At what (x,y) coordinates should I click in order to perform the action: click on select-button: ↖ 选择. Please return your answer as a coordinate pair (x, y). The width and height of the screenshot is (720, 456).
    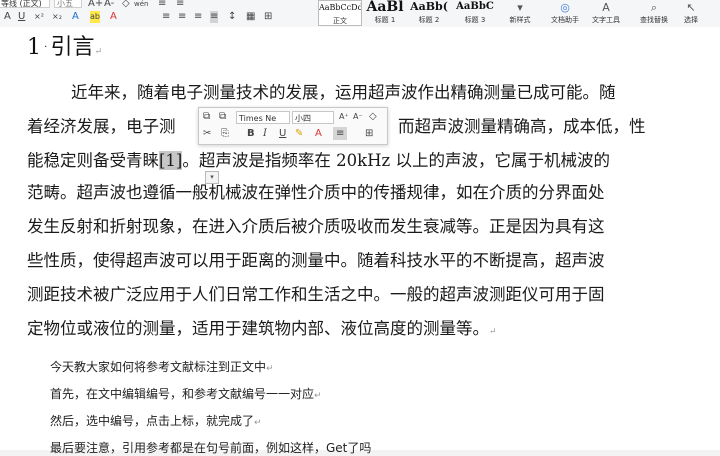
    Looking at the image, I should click on (691, 13).